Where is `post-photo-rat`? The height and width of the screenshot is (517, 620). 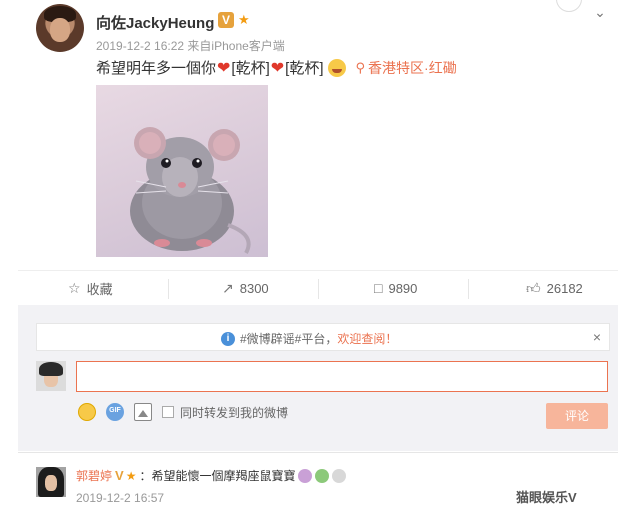 post-photo-rat is located at coordinates (182, 171).